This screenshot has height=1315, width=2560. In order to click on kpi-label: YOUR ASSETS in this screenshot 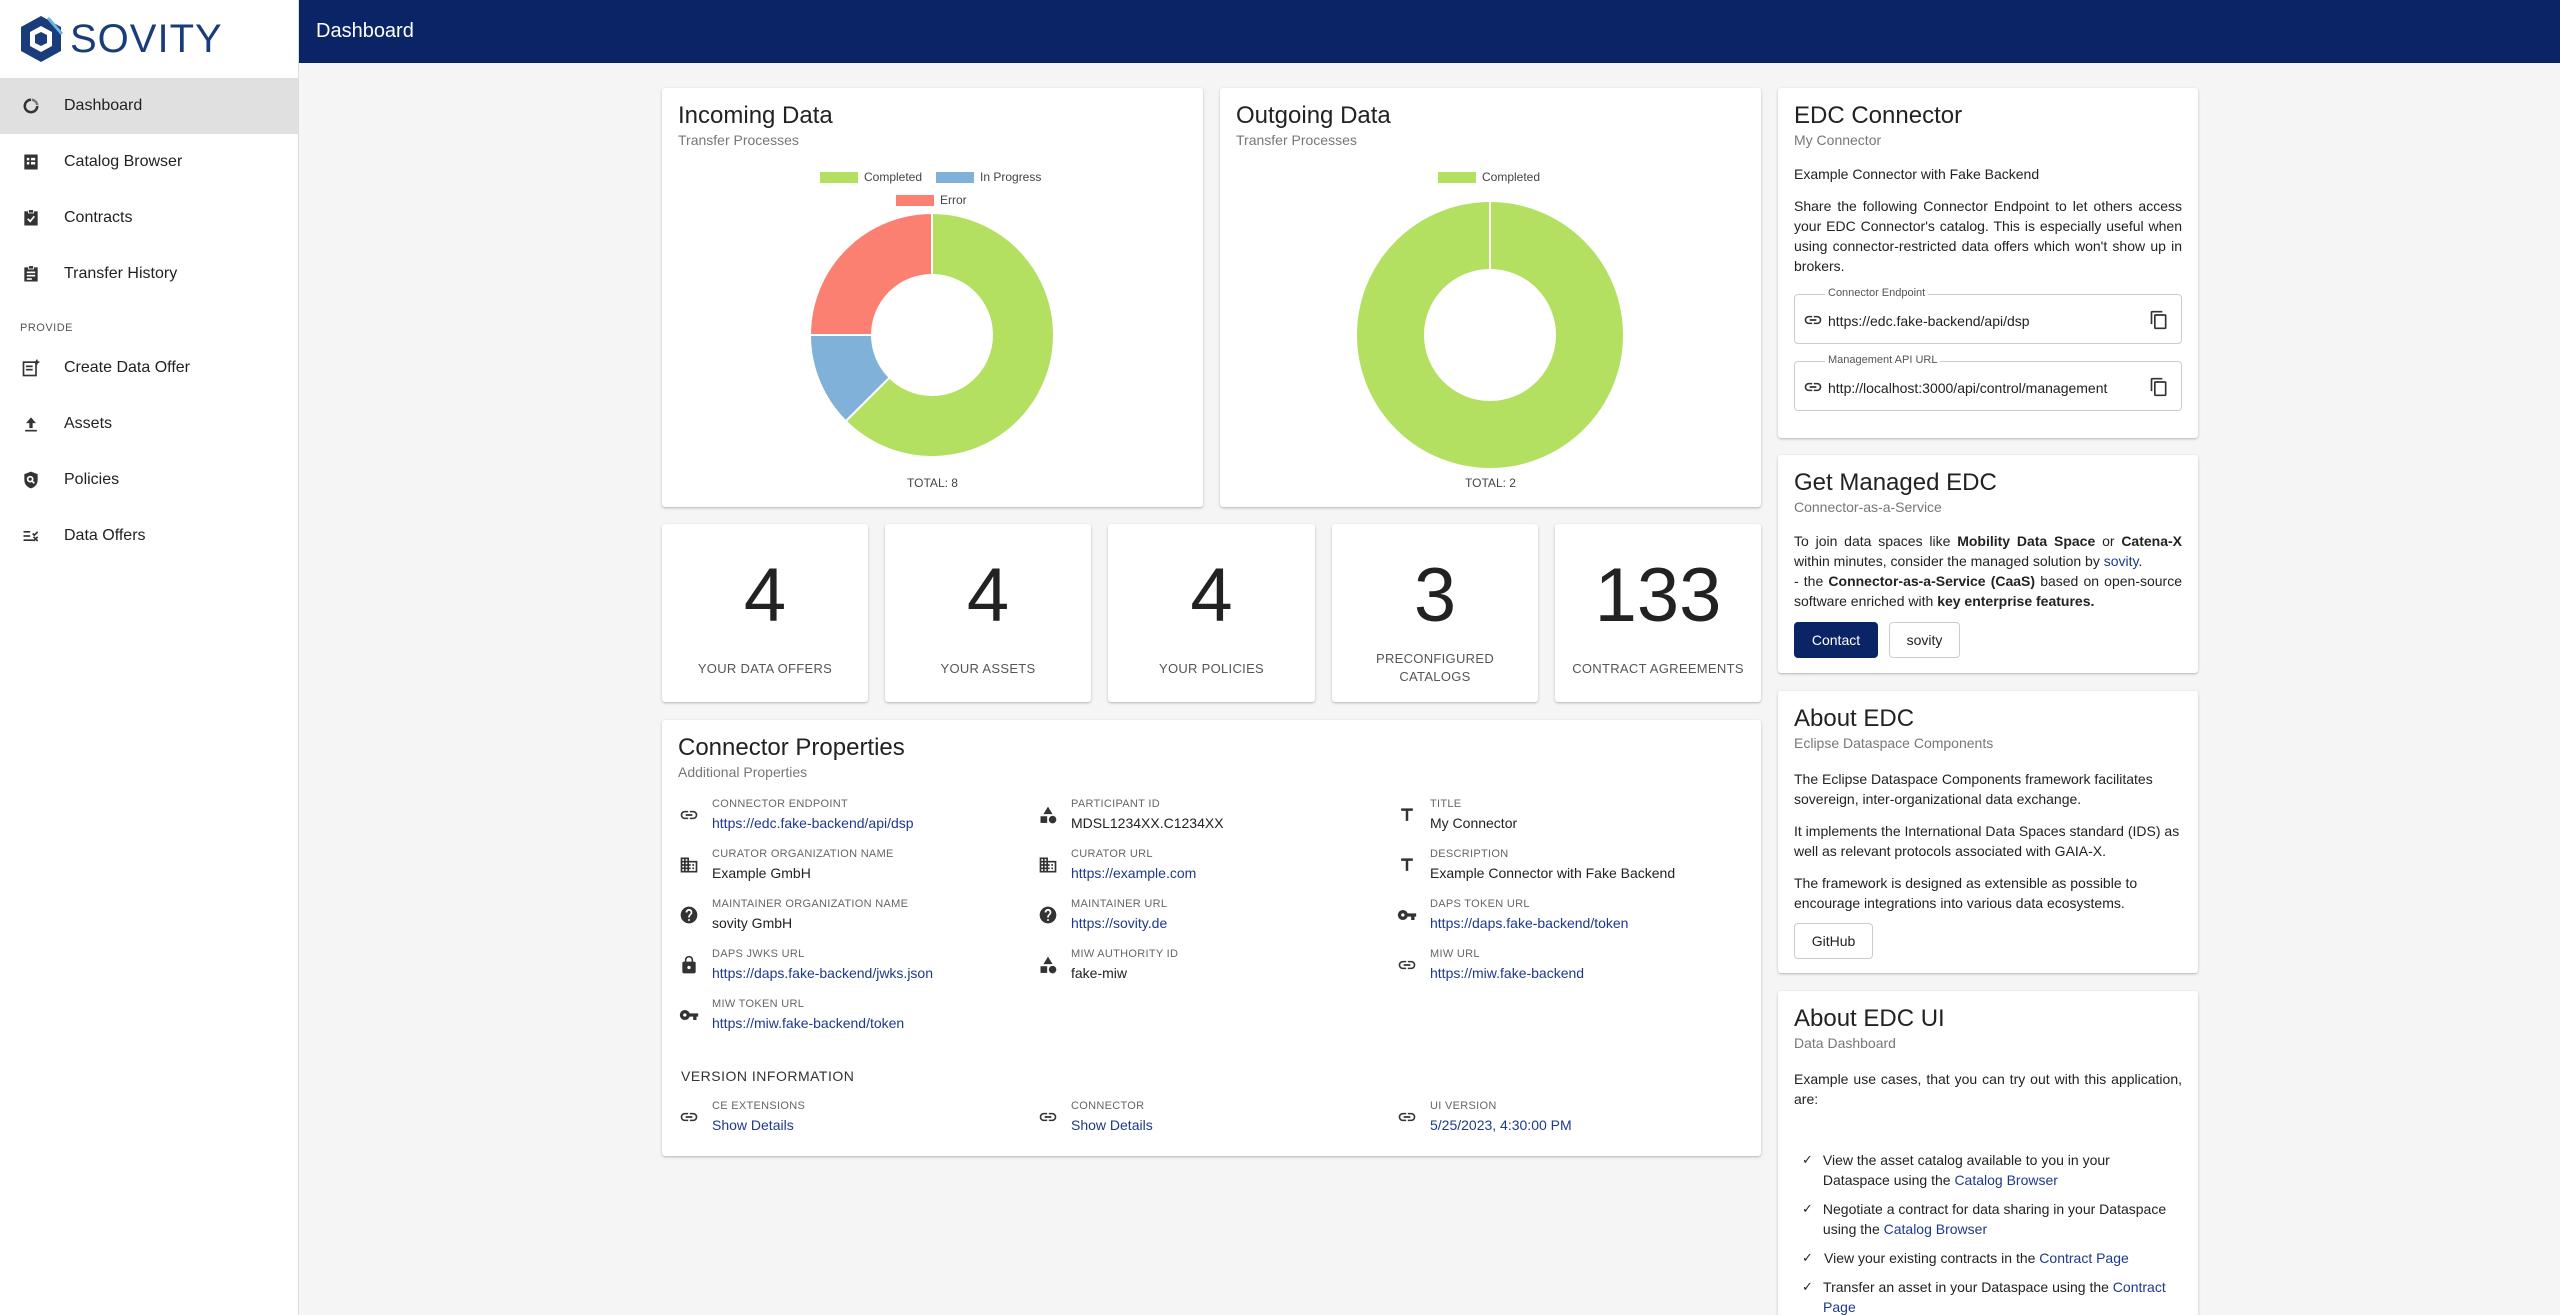, I will do `click(988, 668)`.